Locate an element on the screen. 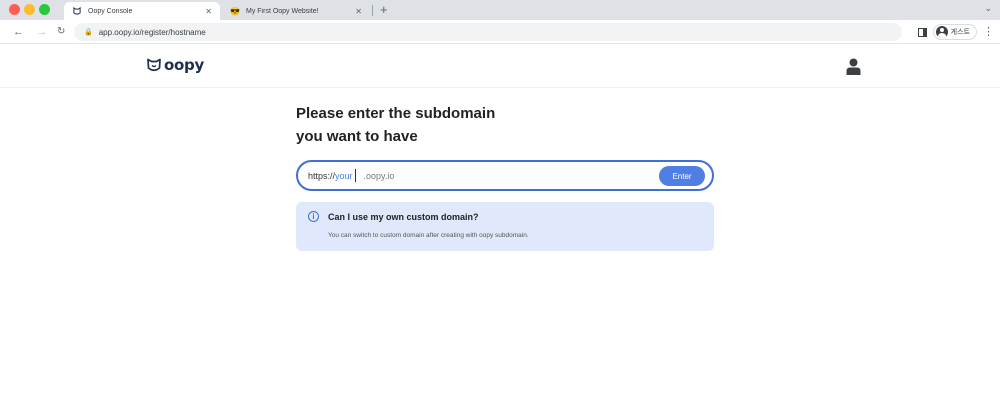  avatar-icon is located at coordinates (941, 32).